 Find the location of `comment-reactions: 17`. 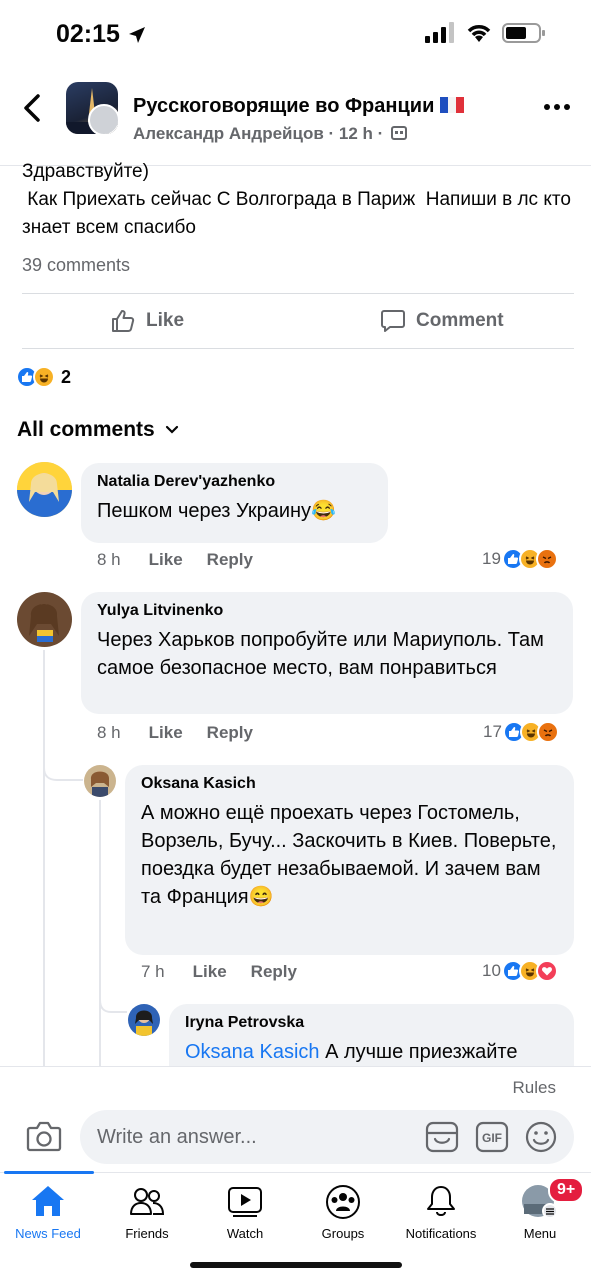

comment-reactions: 17 is located at coordinates (521, 732).